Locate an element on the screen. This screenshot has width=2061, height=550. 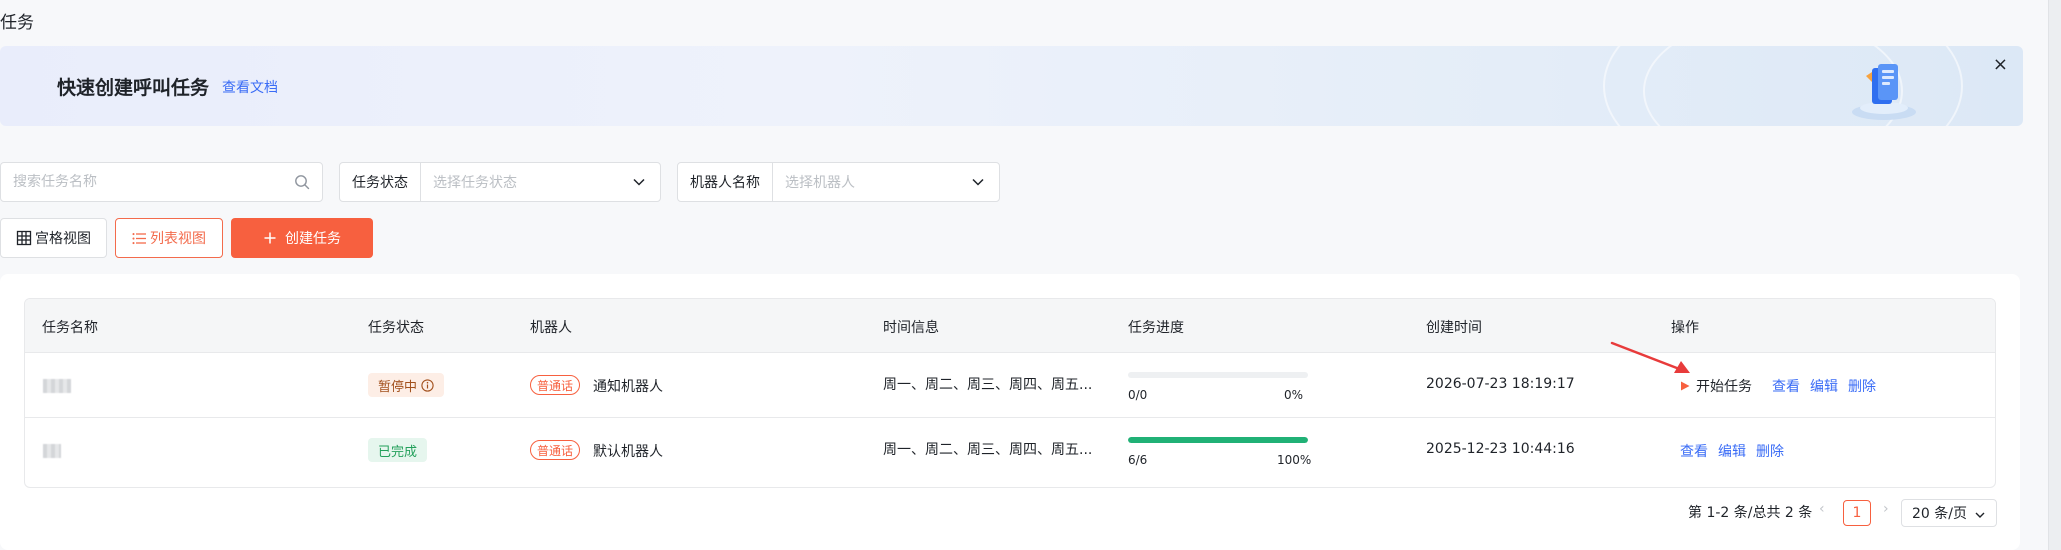
list-icon is located at coordinates (139, 238).